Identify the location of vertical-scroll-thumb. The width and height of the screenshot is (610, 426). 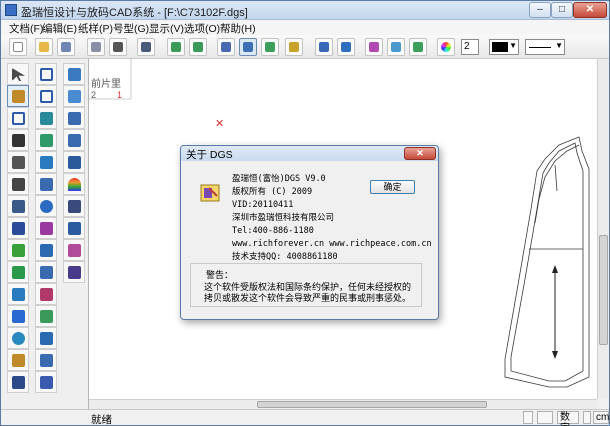
(603, 290).